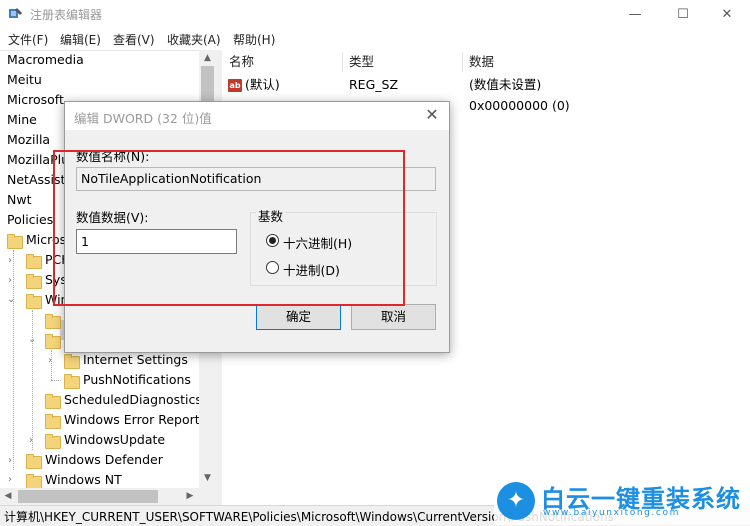 The image size is (750, 526). What do you see at coordinates (481, 62) in the screenshot?
I see `column-header-data: 数据` at bounding box center [481, 62].